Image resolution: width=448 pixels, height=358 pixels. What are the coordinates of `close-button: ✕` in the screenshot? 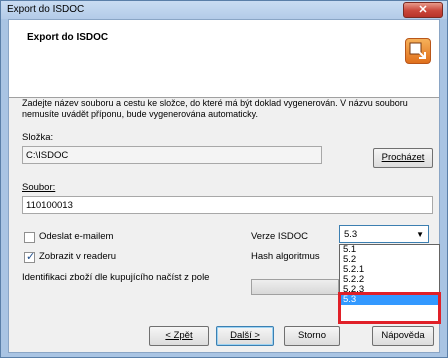 It's located at (423, 10).